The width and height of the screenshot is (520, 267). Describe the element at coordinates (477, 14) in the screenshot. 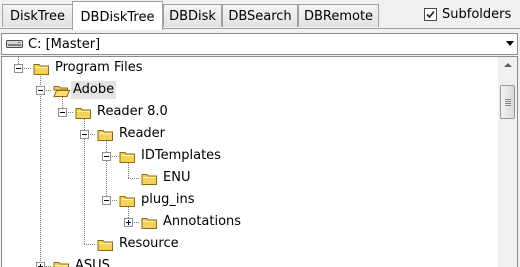

I see `subfolders-label: Subfolders` at that location.